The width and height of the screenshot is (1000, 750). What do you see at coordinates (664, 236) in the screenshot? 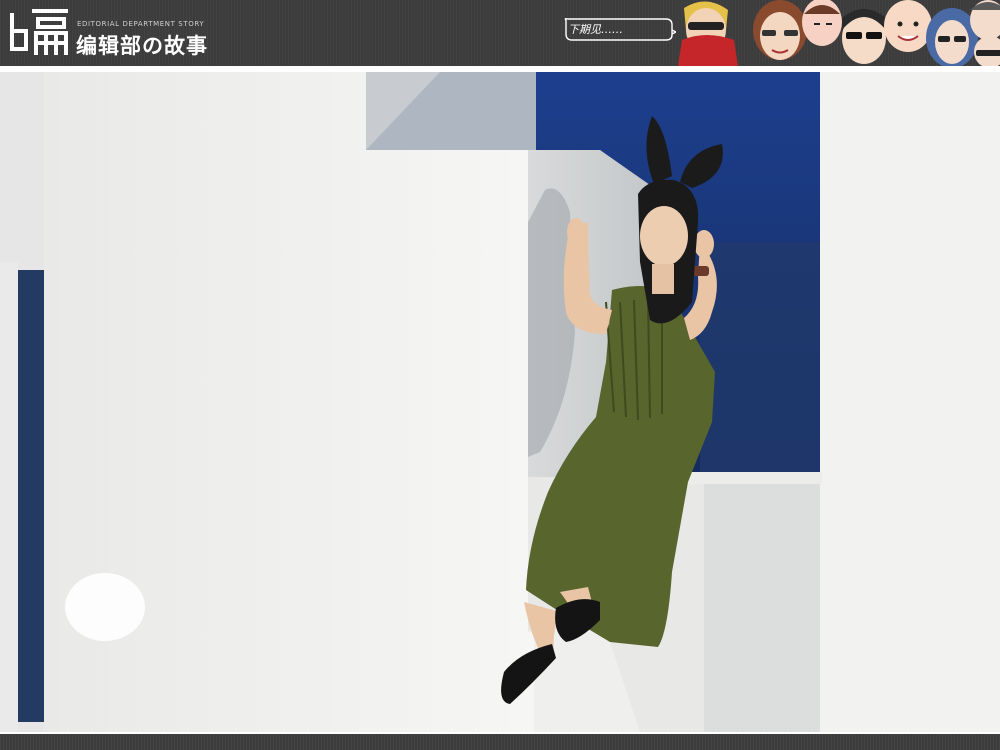
I see `face` at bounding box center [664, 236].